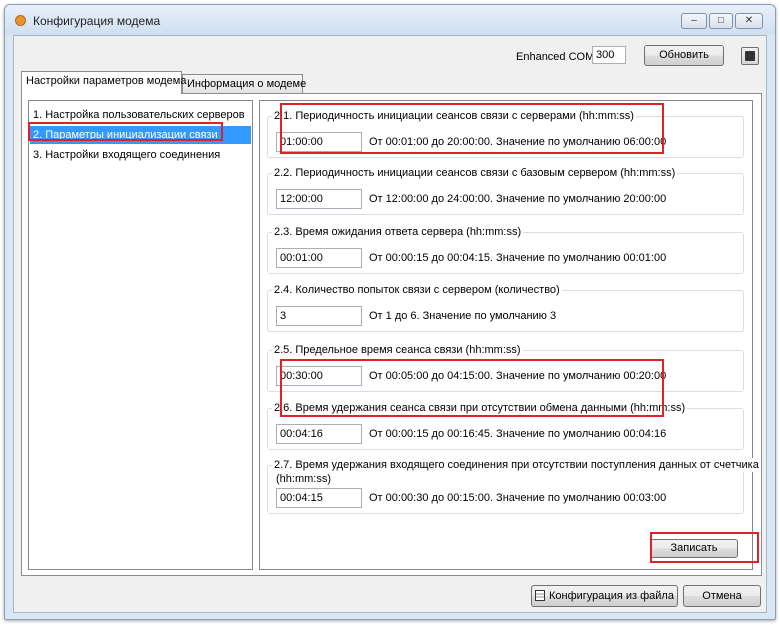  Describe the element at coordinates (140, 115) in the screenshot. I see `section-item-custom-servers: 1. Настройка пользовательских серверов` at that location.